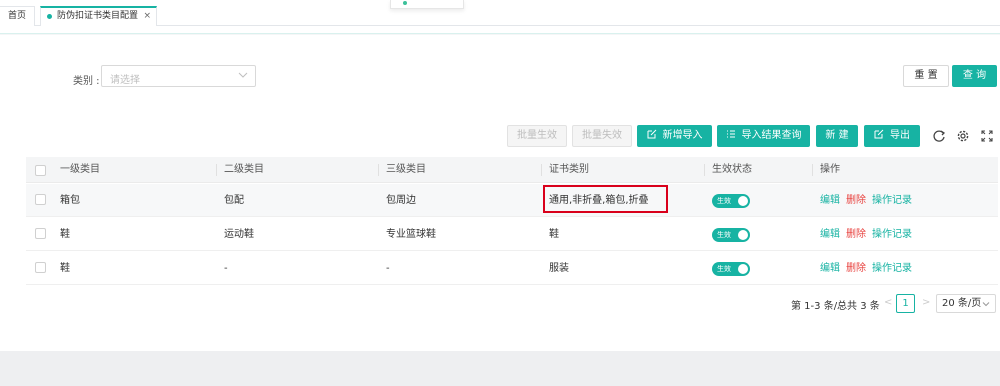 The image size is (1000, 386). Describe the element at coordinates (835, 306) in the screenshot. I see `pagination-total: 第 1-3 条/总共 3 条` at that location.